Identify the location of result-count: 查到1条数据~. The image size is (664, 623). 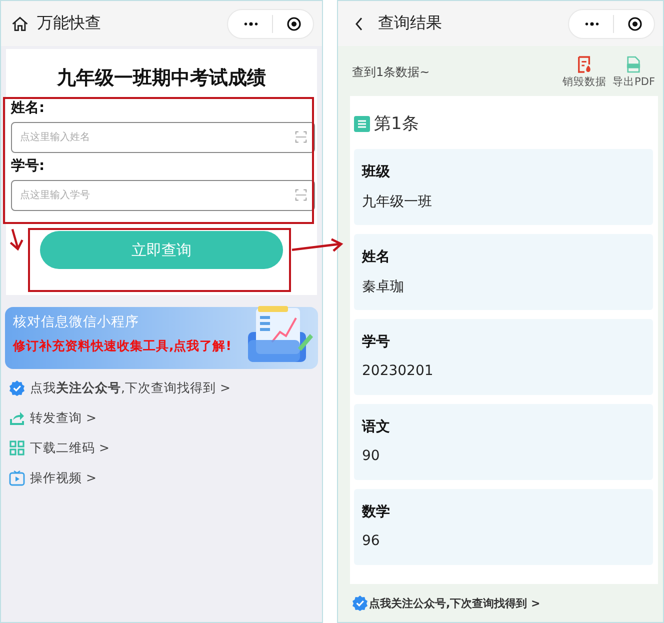
(391, 72).